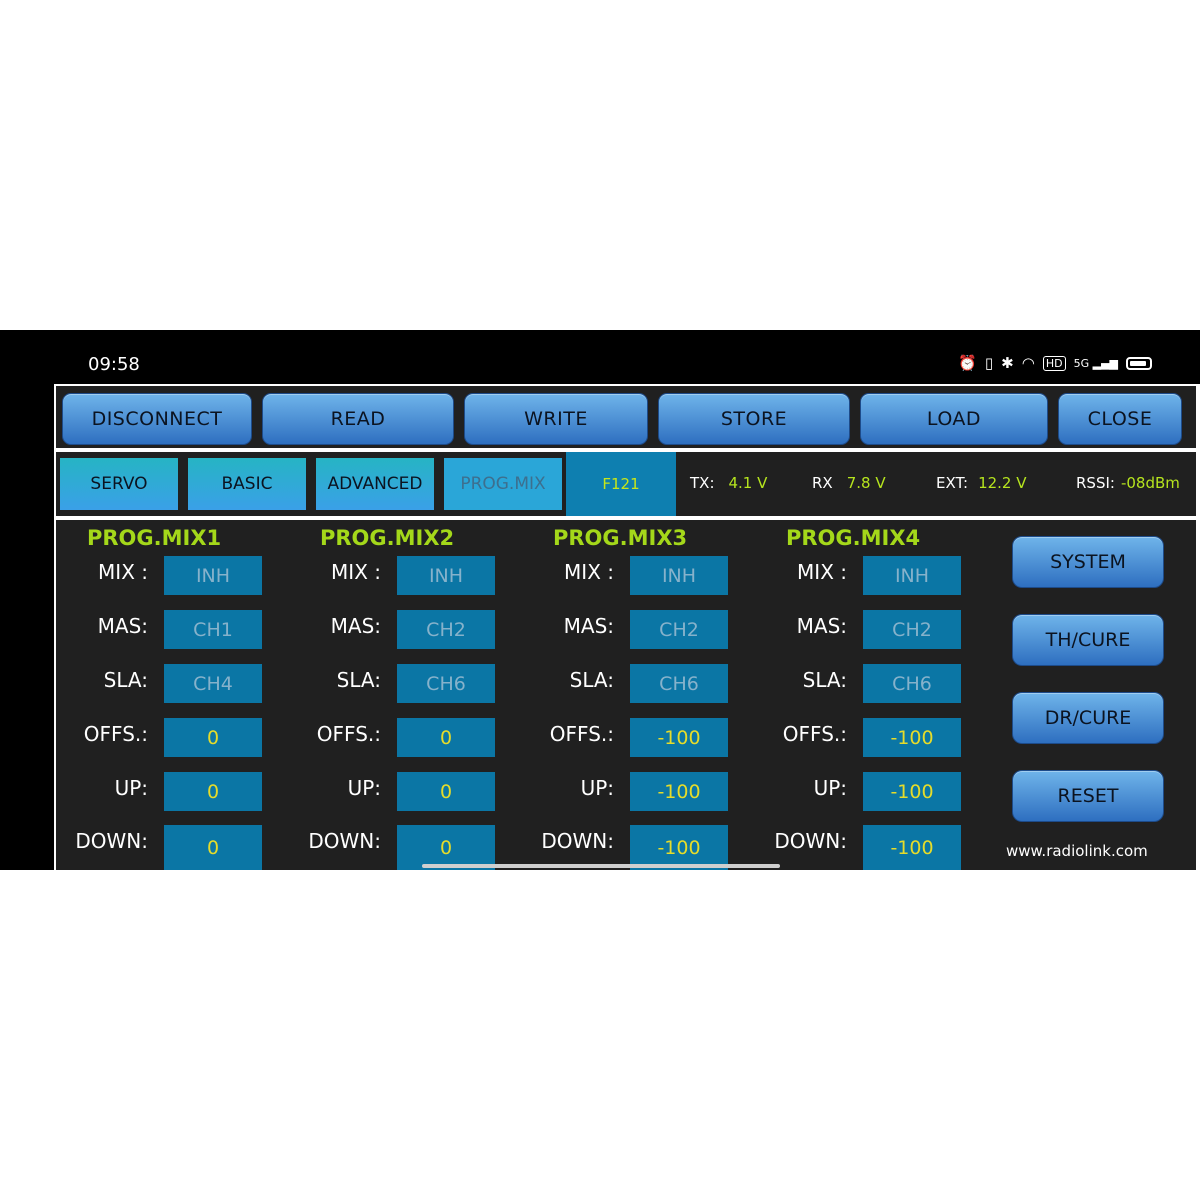 The image size is (1200, 1200). Describe the element at coordinates (503, 484) in the screenshot. I see `tab-progmix: PROG.MIX` at that location.